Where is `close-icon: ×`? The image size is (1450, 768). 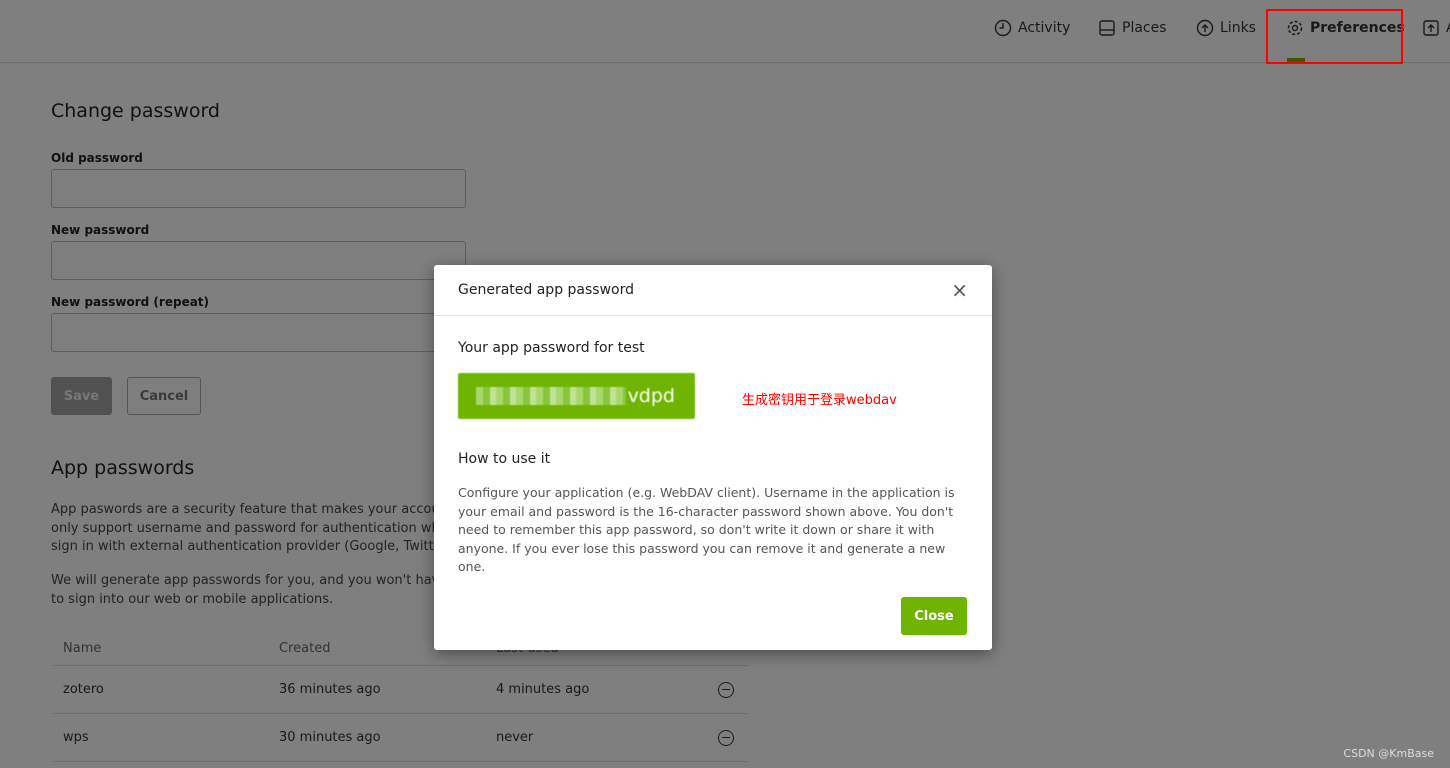
close-icon: × is located at coordinates (959, 290).